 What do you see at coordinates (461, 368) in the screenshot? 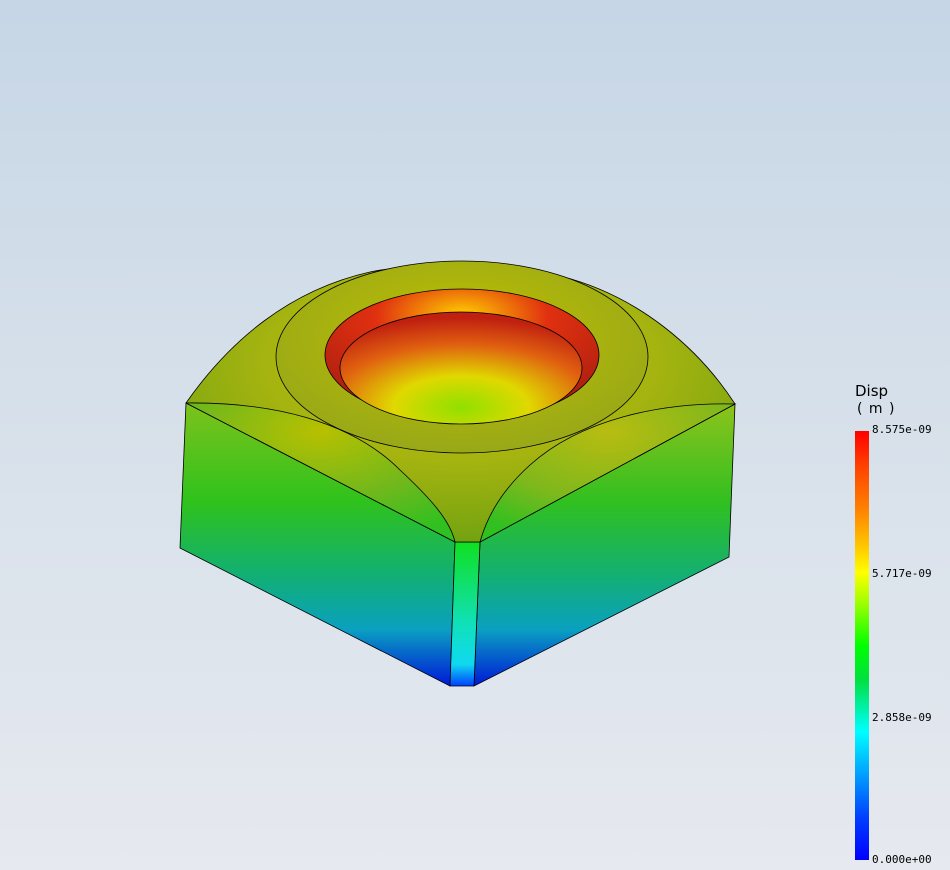
I see `hole-inner-bore` at bounding box center [461, 368].